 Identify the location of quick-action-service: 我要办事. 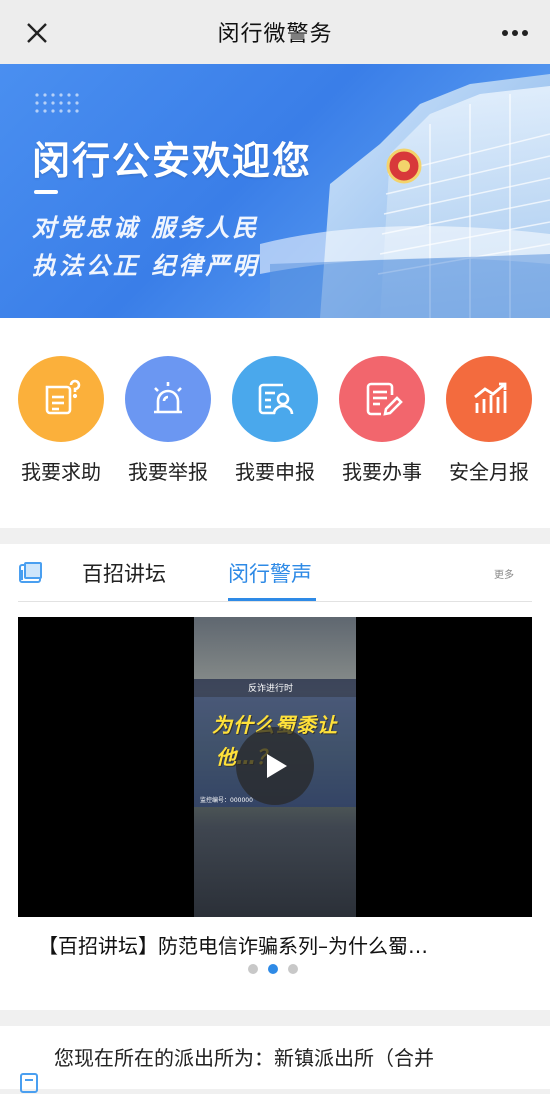
(382, 420).